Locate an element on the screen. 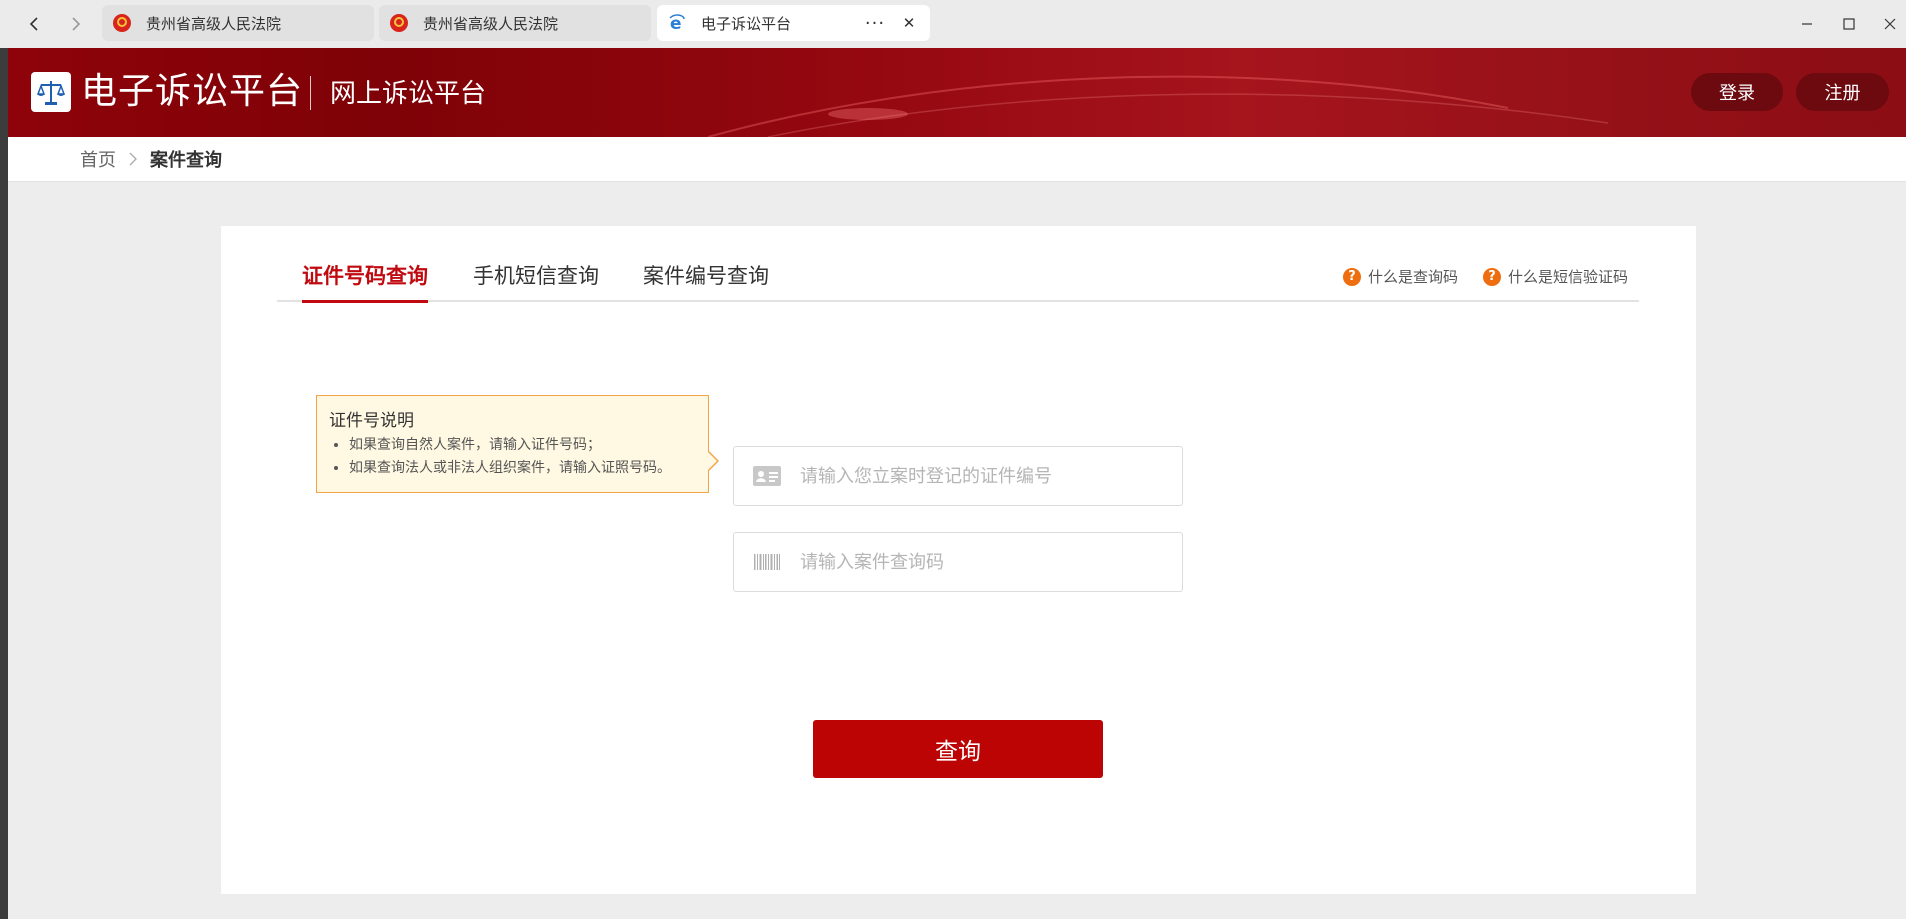 This screenshot has width=1906, height=919. id-number-input is located at coordinates (990, 476).